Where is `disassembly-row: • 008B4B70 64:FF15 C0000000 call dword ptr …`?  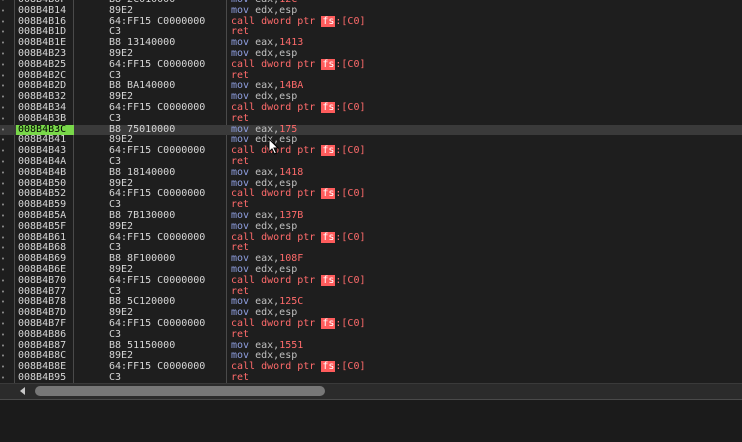
disassembly-row: • 008B4B70 64:FF15 C0000000 call dword ptr … is located at coordinates (371, 280).